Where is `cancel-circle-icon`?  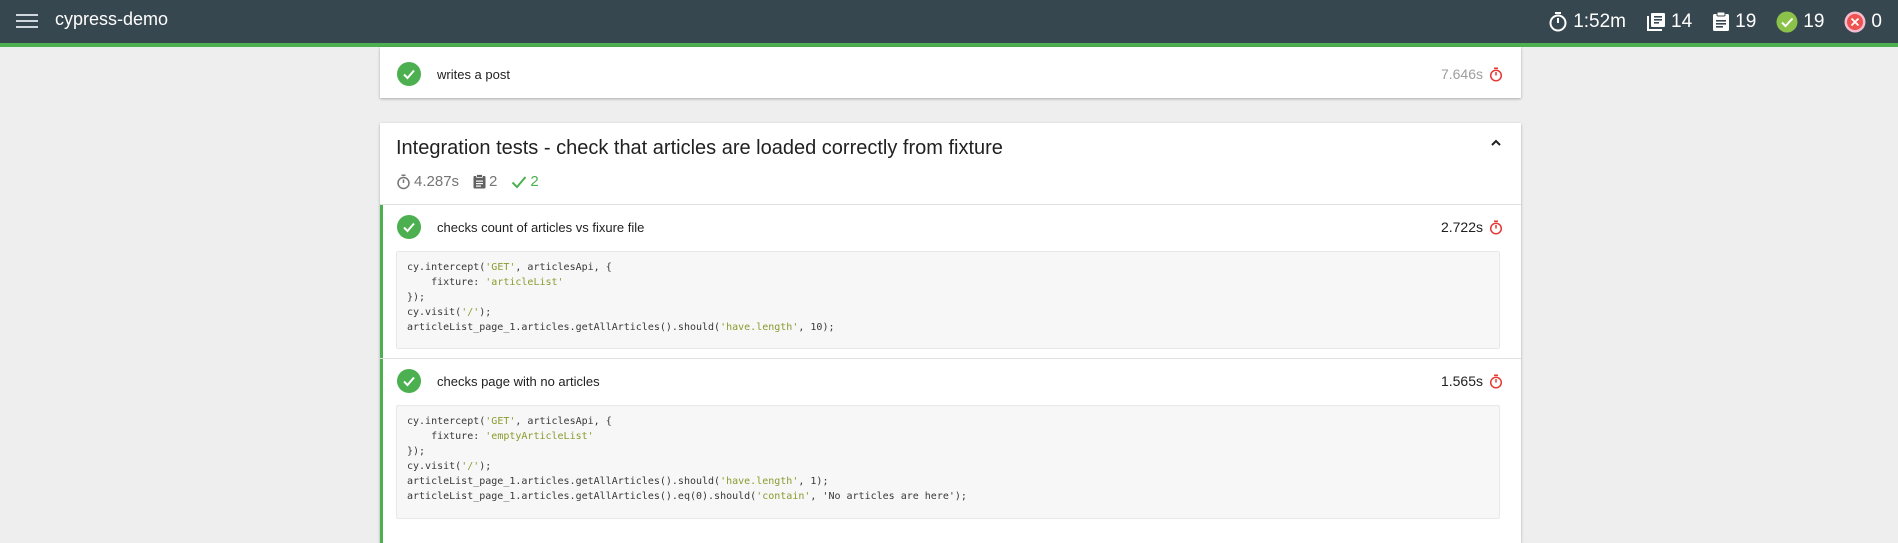 cancel-circle-icon is located at coordinates (1855, 21).